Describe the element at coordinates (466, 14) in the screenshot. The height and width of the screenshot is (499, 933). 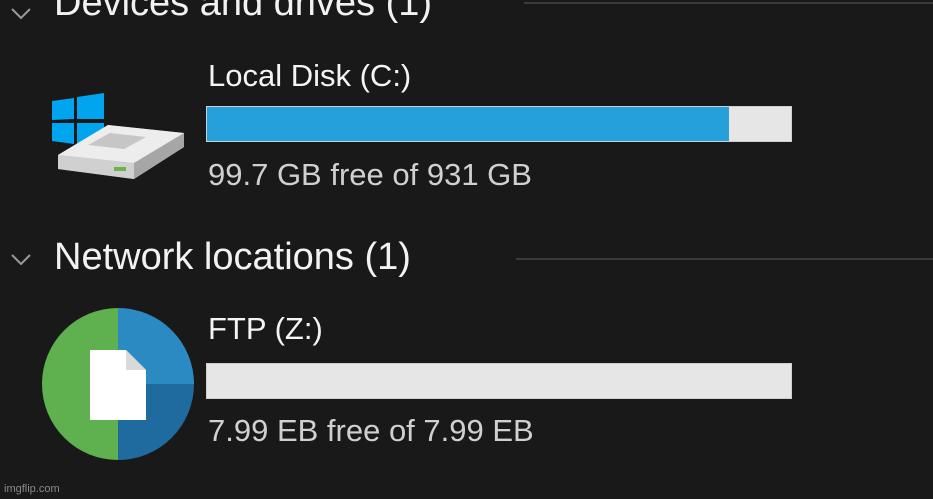
I see `group-header-devices-and-drives: Devices and drives (1)` at that location.